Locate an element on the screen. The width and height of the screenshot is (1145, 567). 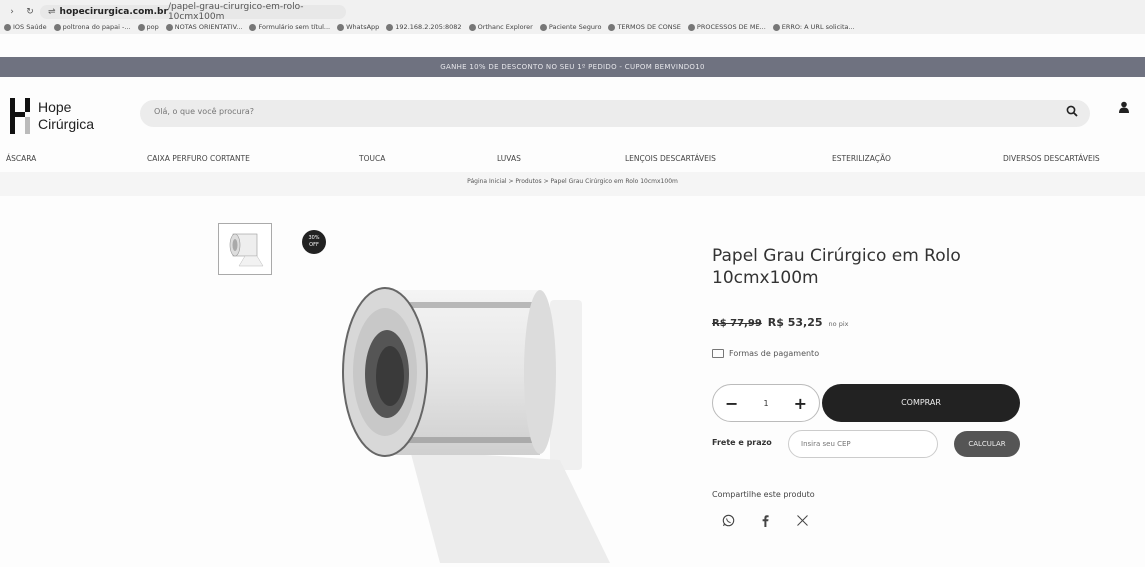
bookmark: 192.168.2.205:8082 is located at coordinates (424, 27).